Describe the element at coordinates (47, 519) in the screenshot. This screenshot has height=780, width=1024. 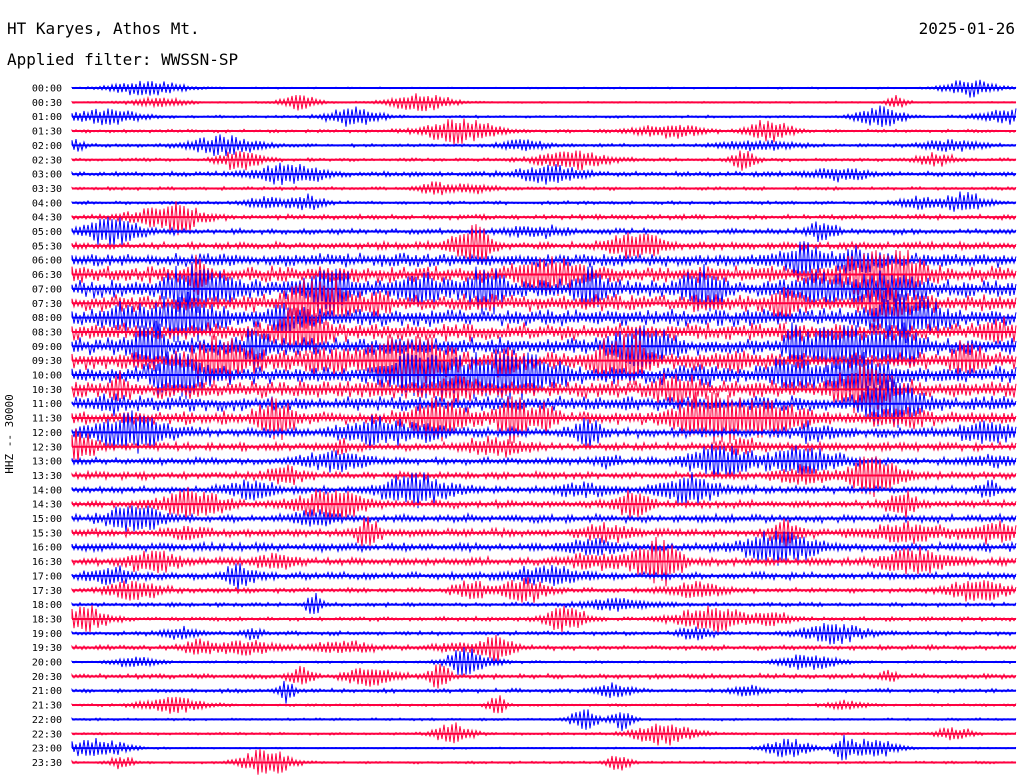
I see `time-label: 15:00` at that location.